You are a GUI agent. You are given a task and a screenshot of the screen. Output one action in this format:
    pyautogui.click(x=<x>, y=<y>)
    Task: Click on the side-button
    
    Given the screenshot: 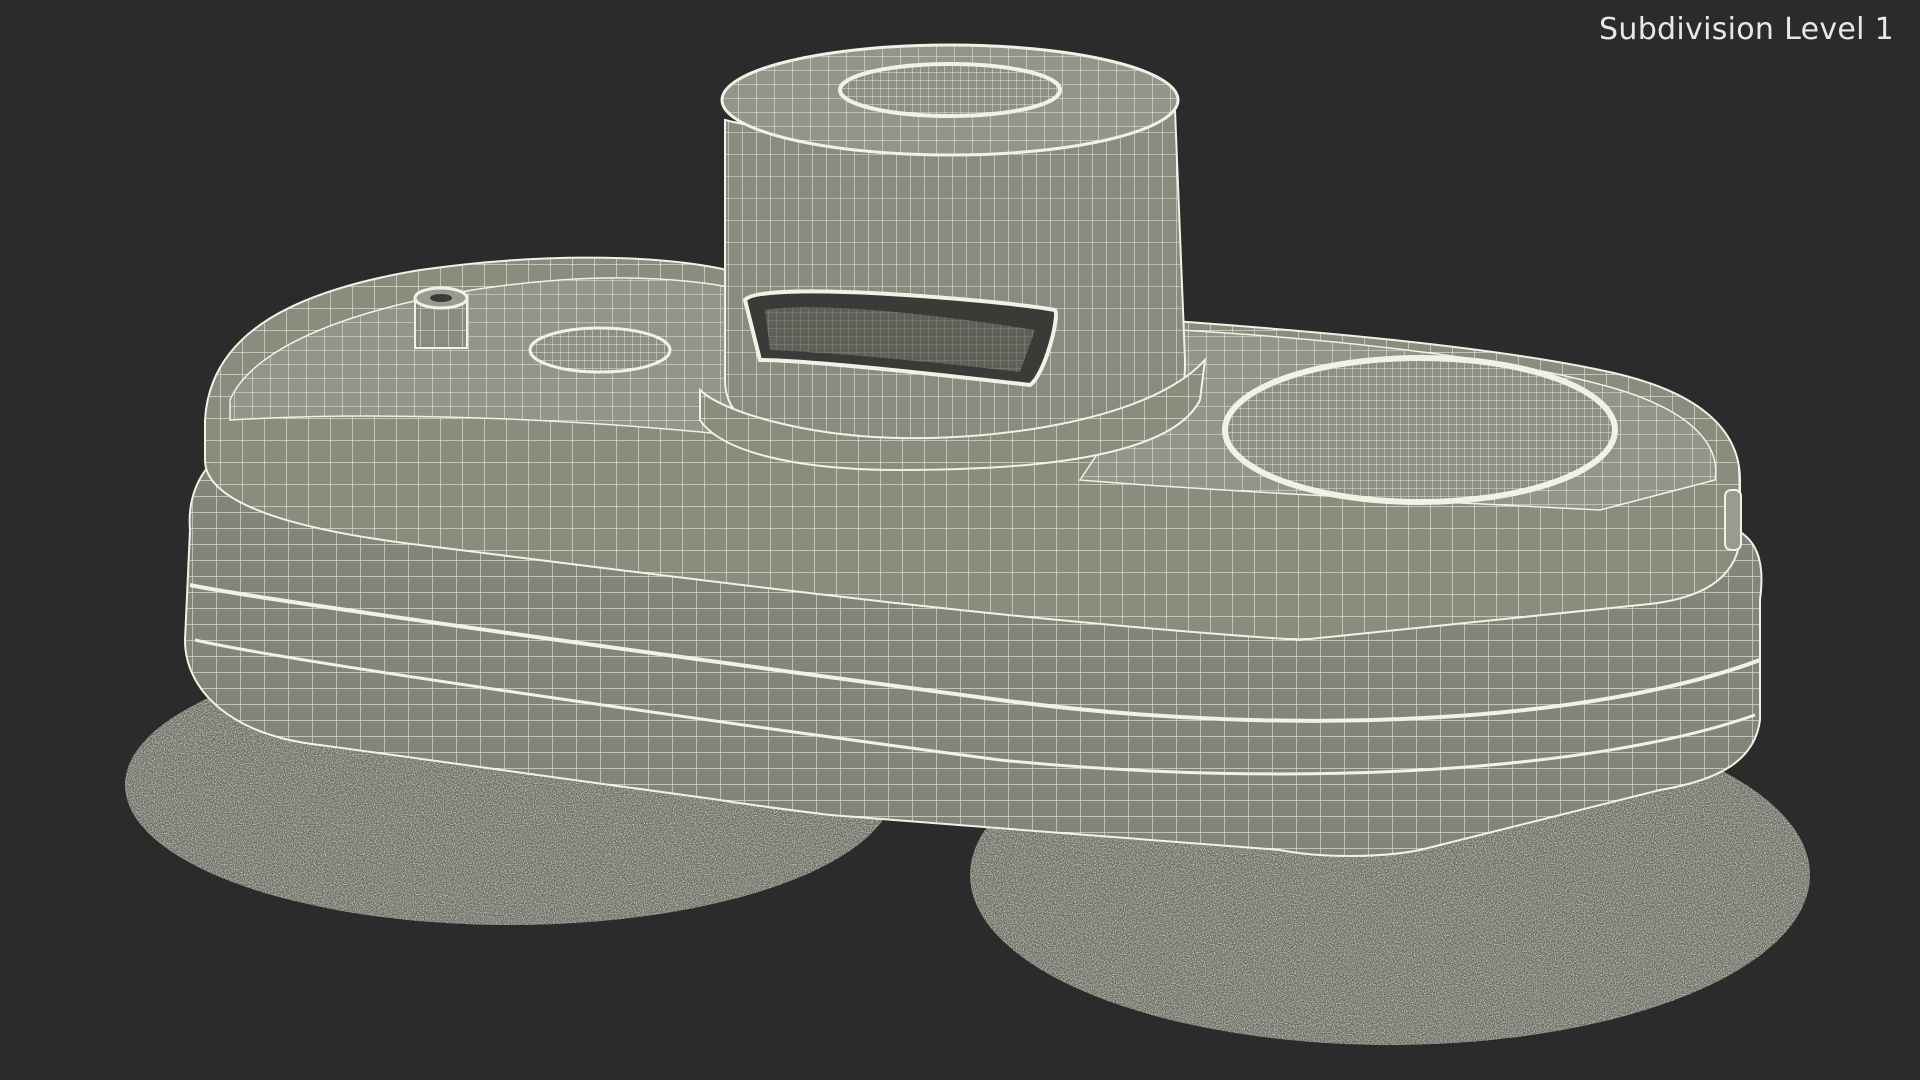 What is the action you would take?
    pyautogui.click(x=1733, y=520)
    